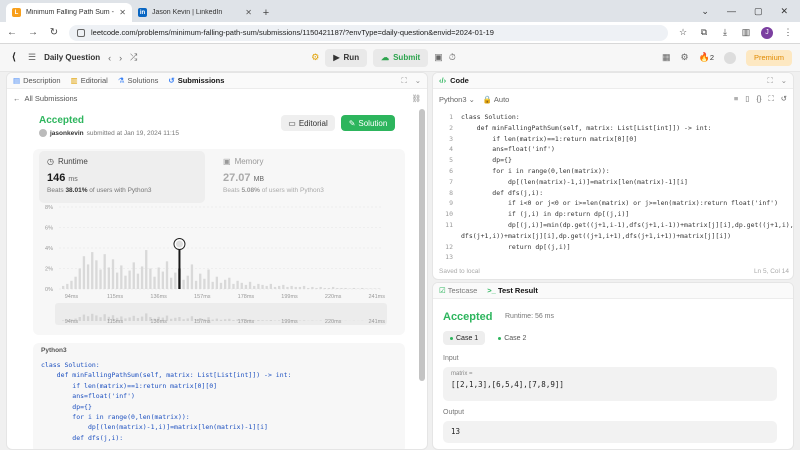 The height and width of the screenshot is (450, 800). Describe the element at coordinates (771, 271) in the screenshot. I see `cursor-position: Ln 5, Col 14` at that location.